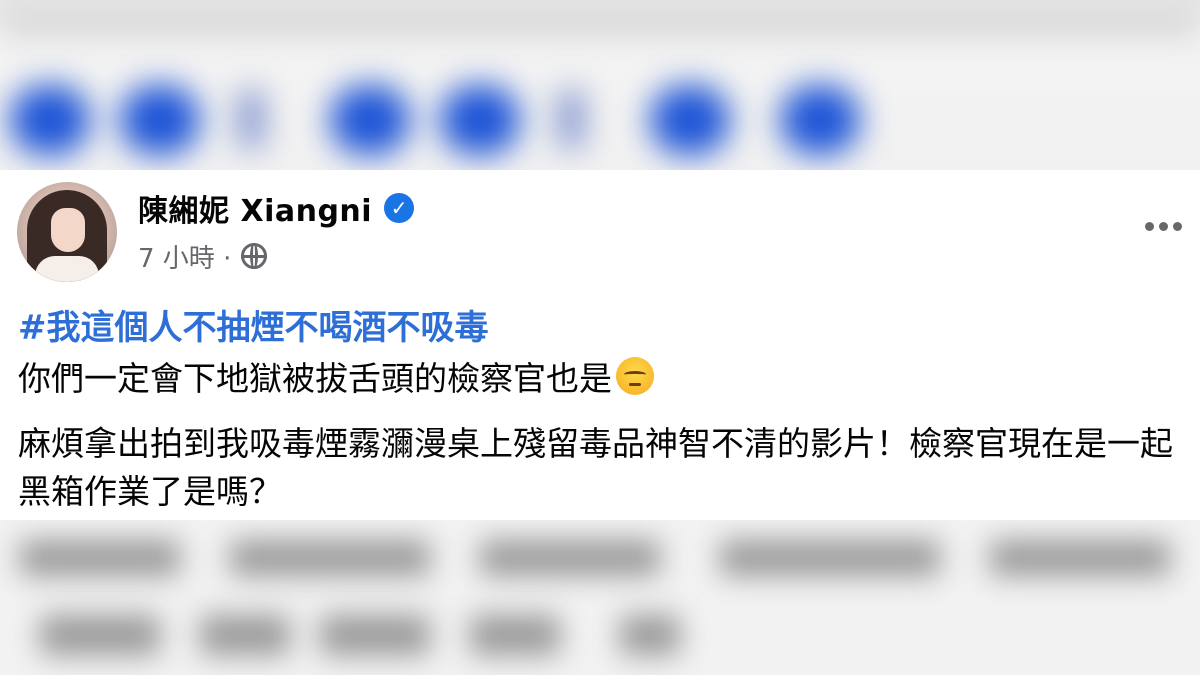  What do you see at coordinates (184, 256) in the screenshot?
I see `post-timestamp: 7 小時 ·` at bounding box center [184, 256].